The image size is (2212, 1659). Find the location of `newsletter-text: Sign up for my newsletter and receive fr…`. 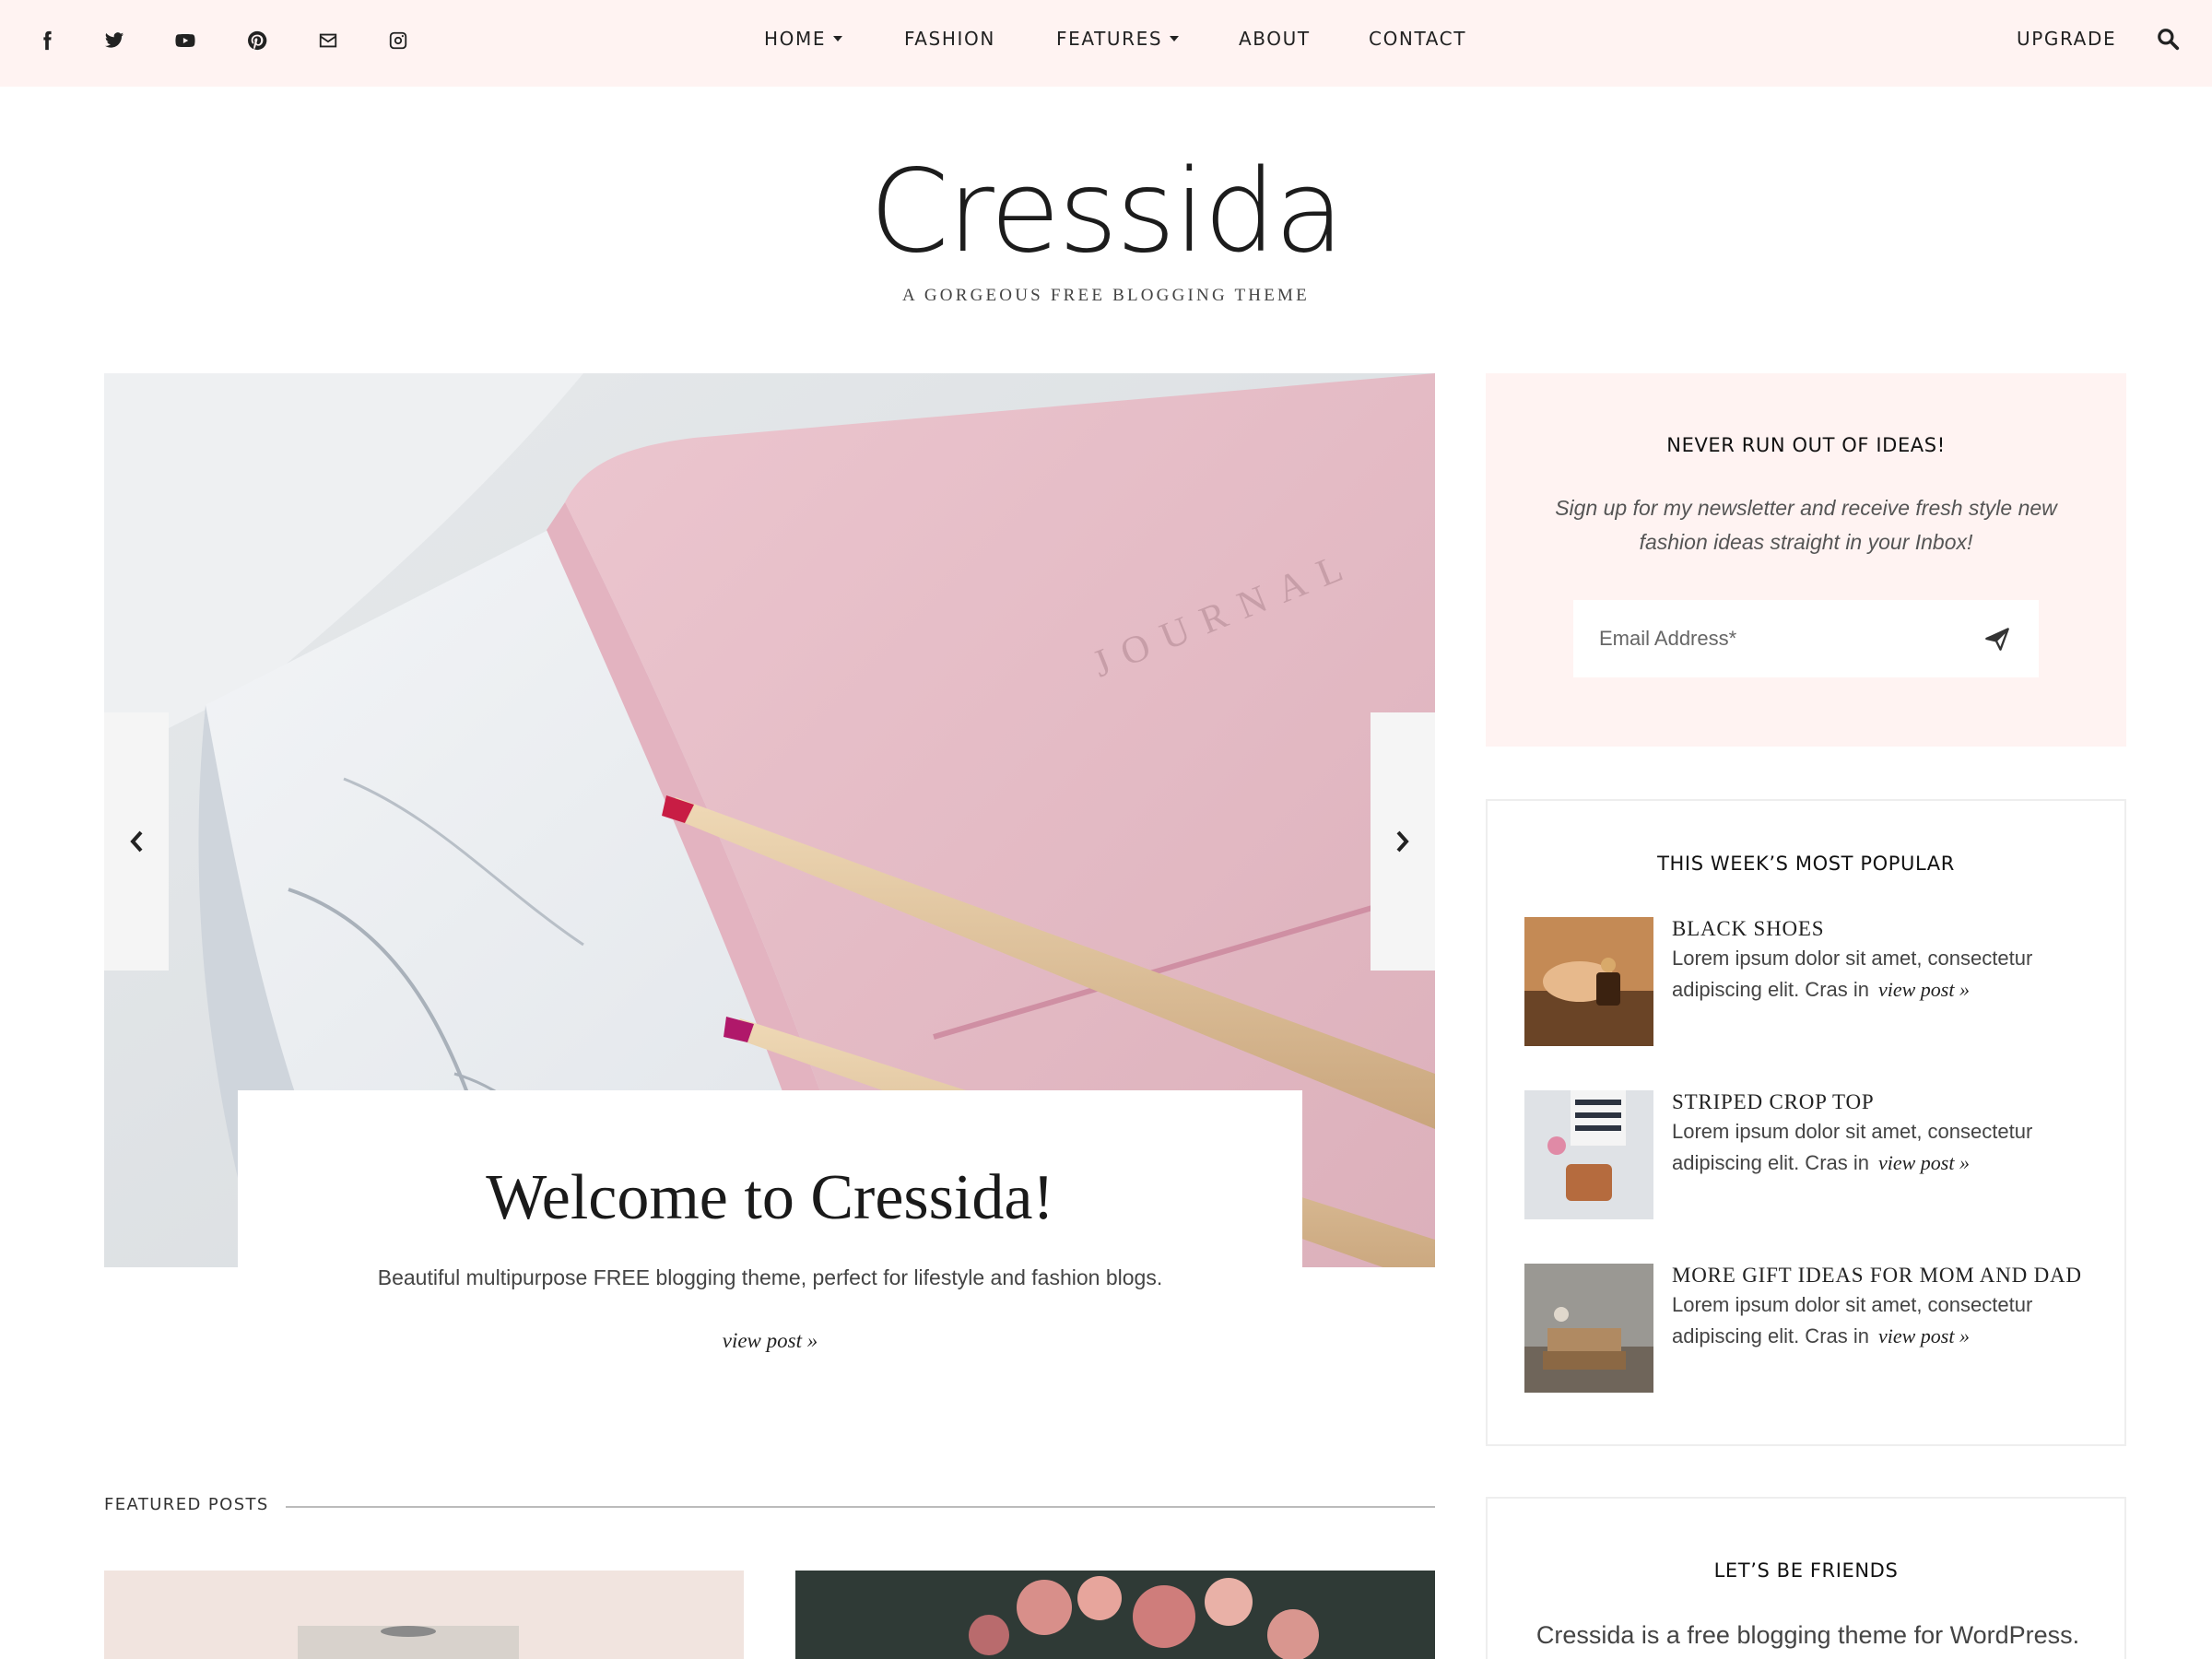

newsletter-text: Sign up for my newsletter and receive fr… is located at coordinates (1806, 525).